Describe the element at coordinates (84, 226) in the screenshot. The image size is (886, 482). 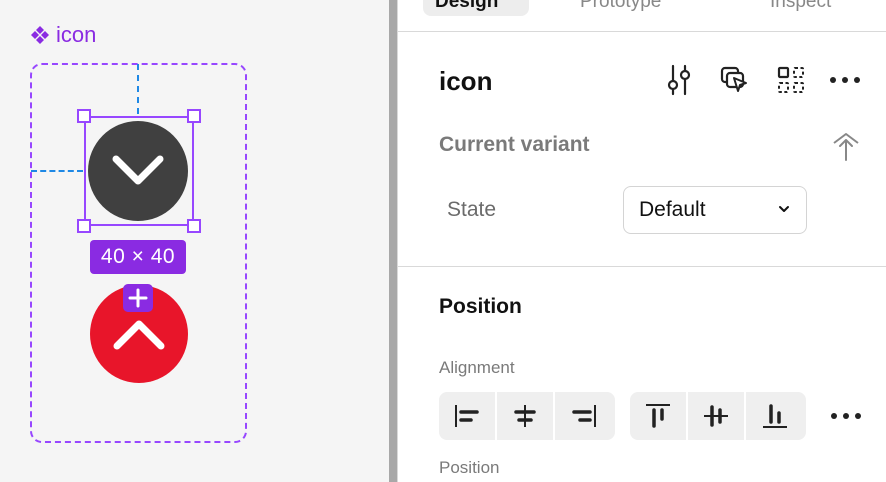
I see `resize-handle-bottom-left` at that location.